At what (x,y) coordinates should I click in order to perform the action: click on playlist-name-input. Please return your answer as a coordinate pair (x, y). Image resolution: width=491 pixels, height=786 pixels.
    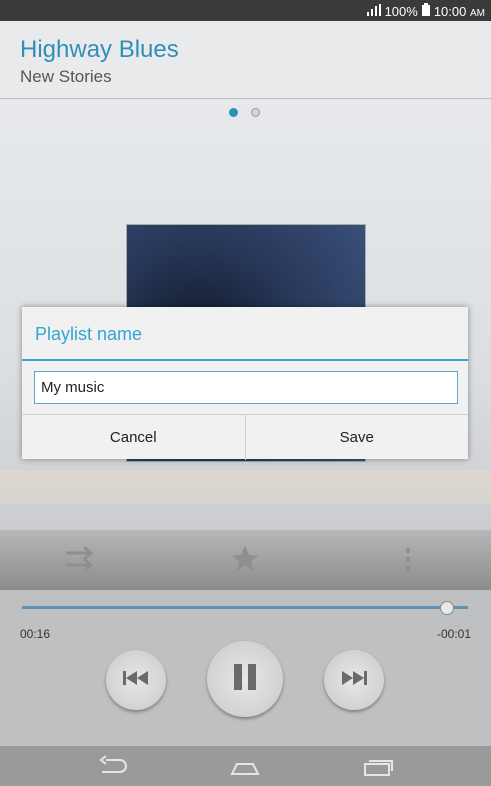
    Looking at the image, I should click on (246, 387).